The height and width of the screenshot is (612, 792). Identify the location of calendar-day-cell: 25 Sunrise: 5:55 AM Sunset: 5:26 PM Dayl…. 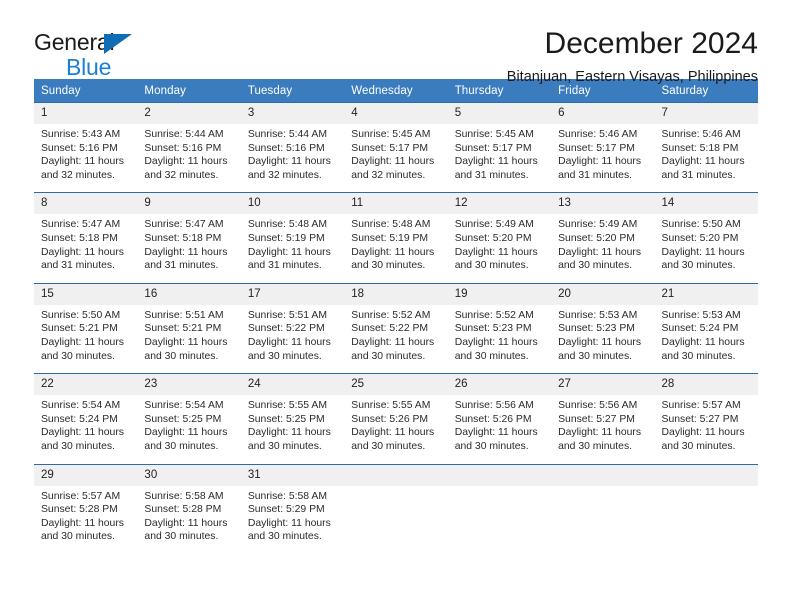
(396, 418).